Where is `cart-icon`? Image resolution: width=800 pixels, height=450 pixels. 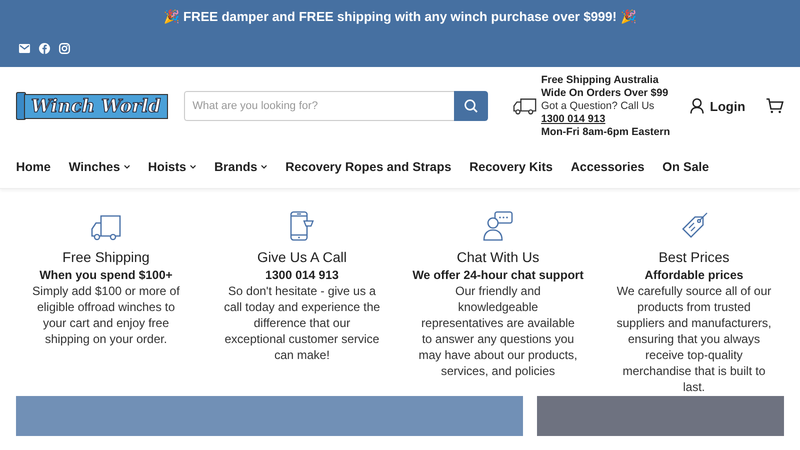
cart-icon is located at coordinates (775, 106).